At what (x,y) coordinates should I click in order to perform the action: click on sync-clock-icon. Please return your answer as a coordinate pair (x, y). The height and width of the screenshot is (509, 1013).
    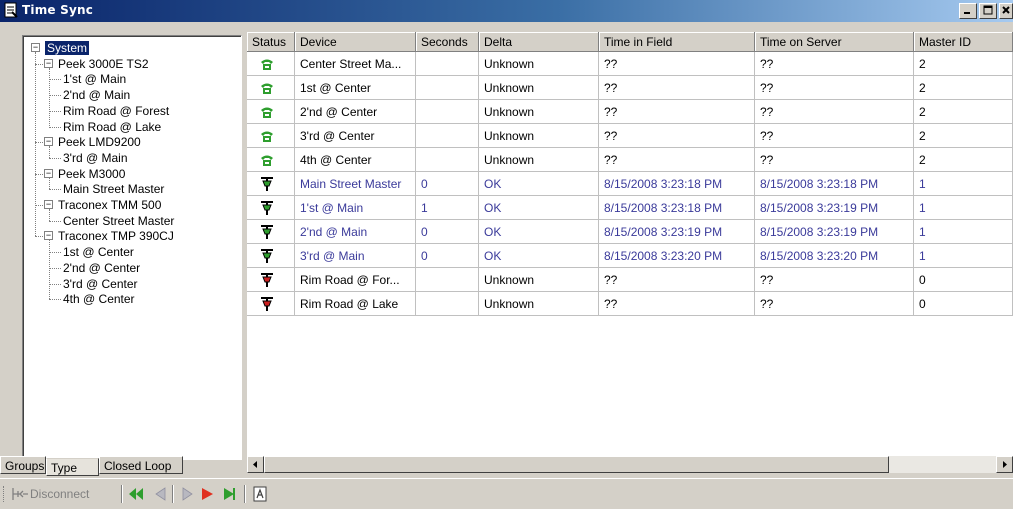
    Looking at the image, I should click on (260, 494).